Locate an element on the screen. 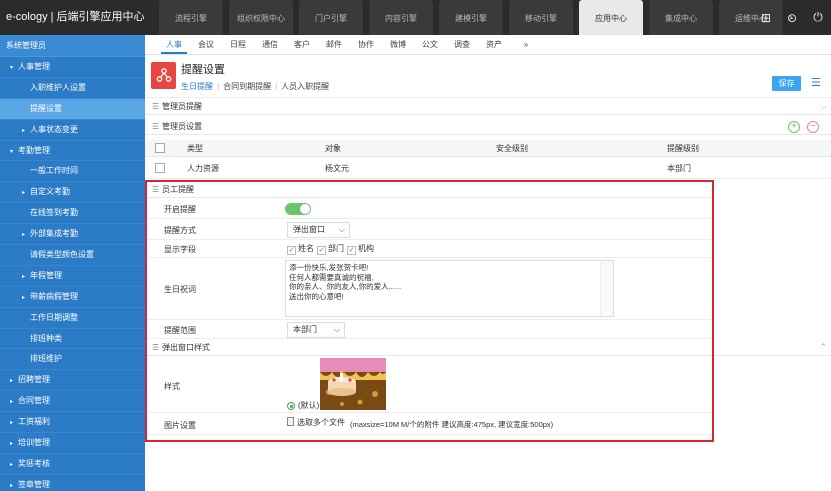  reminder-app-icon is located at coordinates (163, 75).